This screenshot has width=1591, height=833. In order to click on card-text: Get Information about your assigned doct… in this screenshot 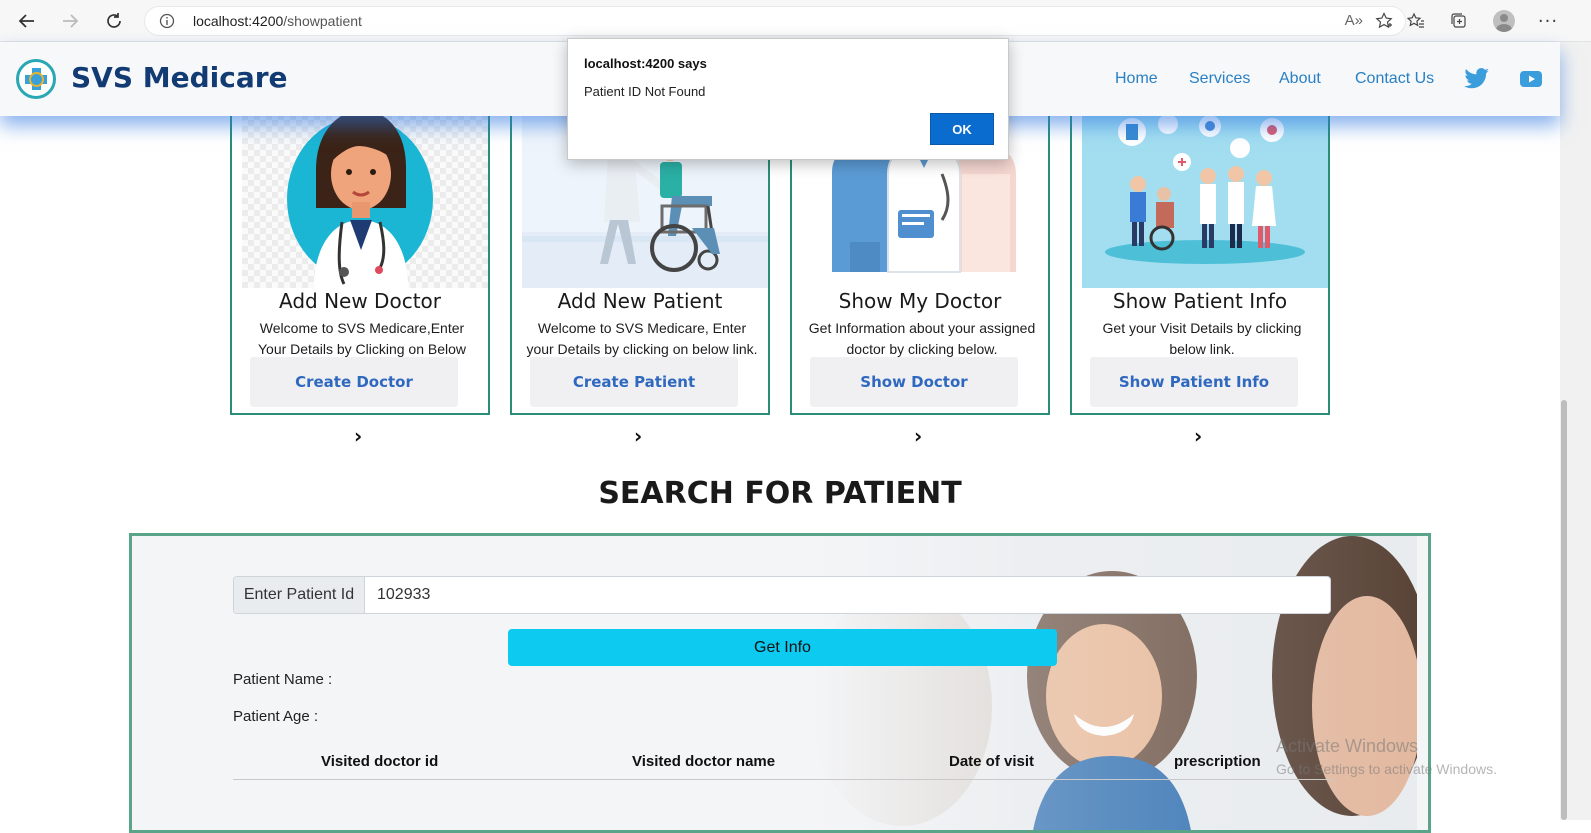, I will do `click(922, 338)`.